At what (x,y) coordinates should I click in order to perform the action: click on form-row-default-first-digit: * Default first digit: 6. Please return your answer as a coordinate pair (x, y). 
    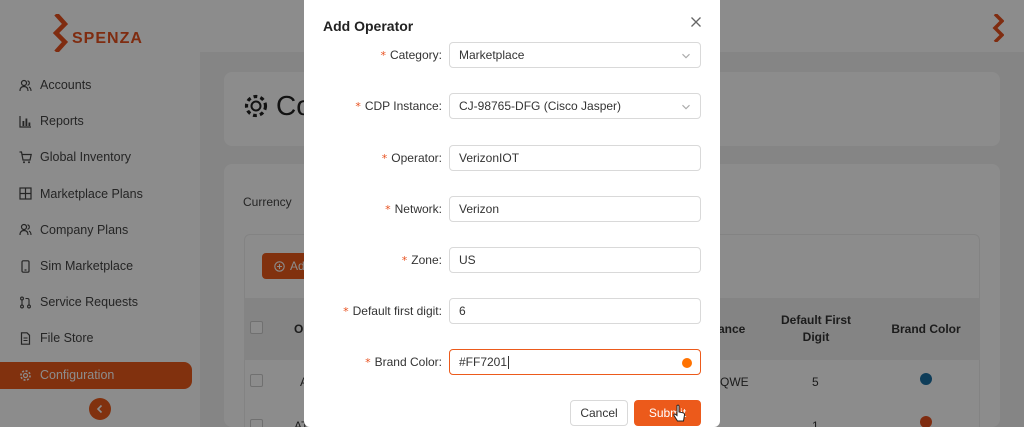
    Looking at the image, I should click on (512, 311).